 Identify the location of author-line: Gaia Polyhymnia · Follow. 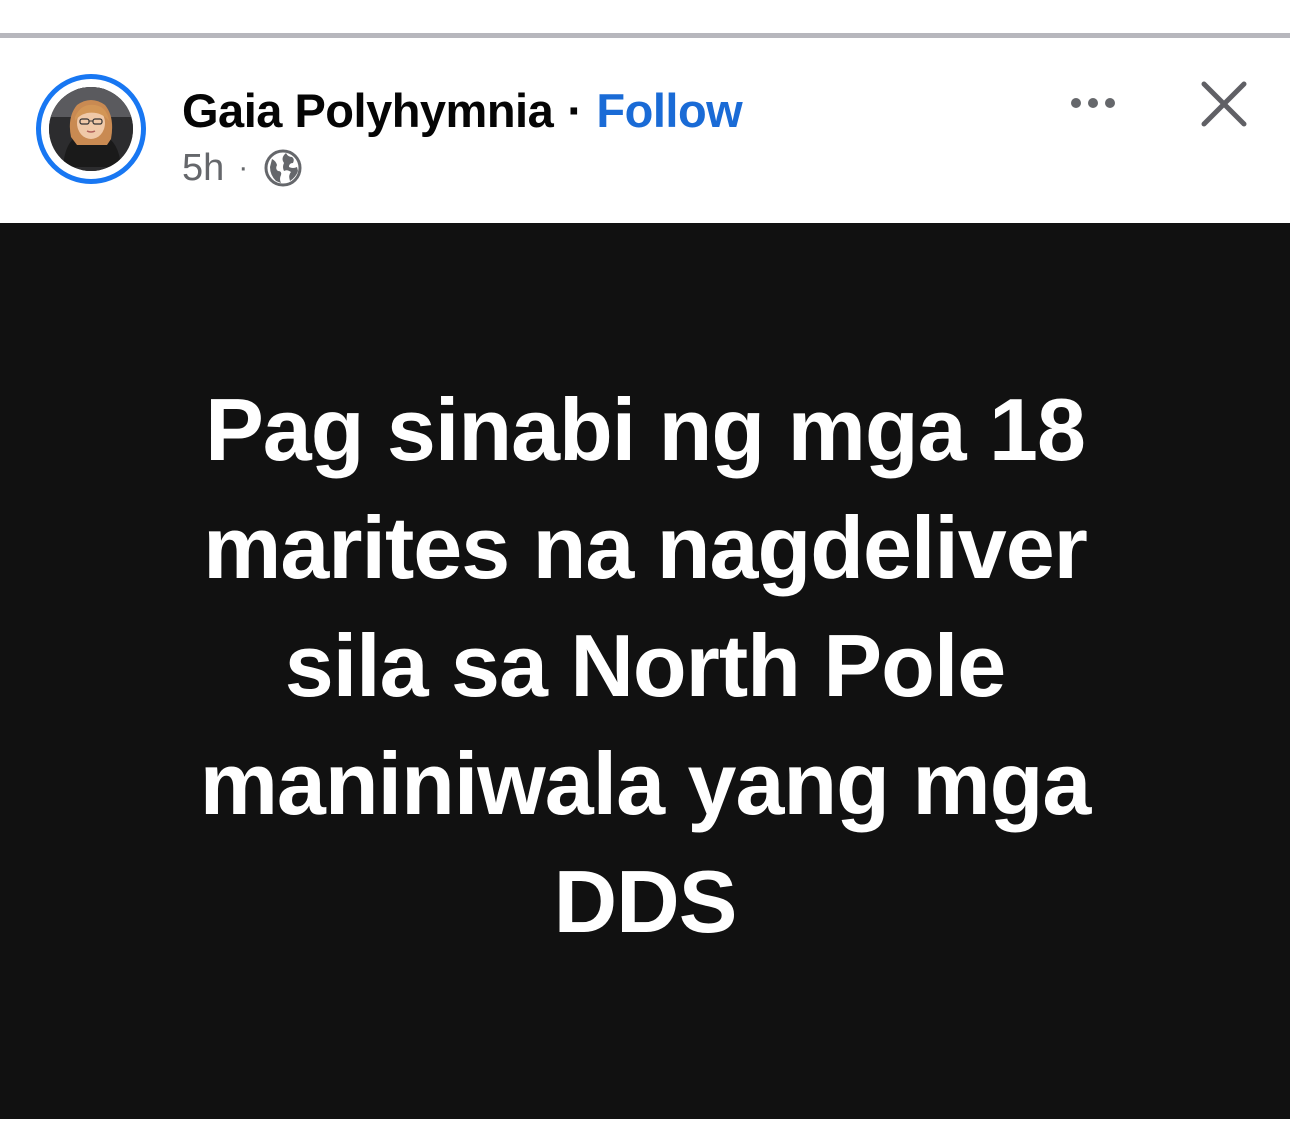
(462, 110).